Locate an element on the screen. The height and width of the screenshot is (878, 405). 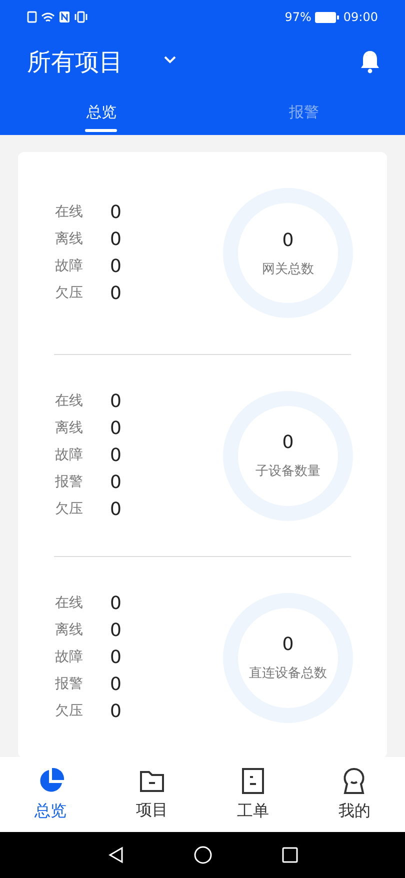
tab-indicator is located at coordinates (101, 130).